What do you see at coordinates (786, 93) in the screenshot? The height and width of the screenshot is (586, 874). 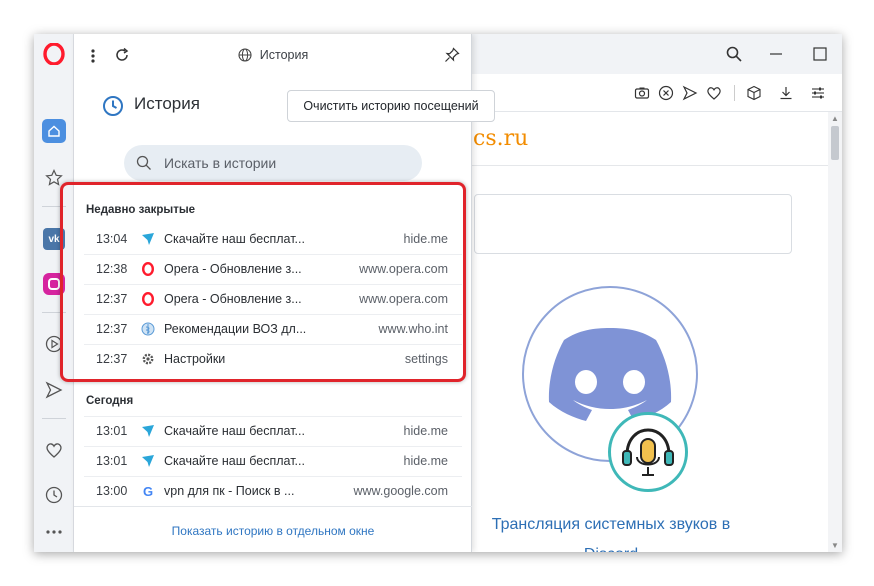 I see `download-icon` at bounding box center [786, 93].